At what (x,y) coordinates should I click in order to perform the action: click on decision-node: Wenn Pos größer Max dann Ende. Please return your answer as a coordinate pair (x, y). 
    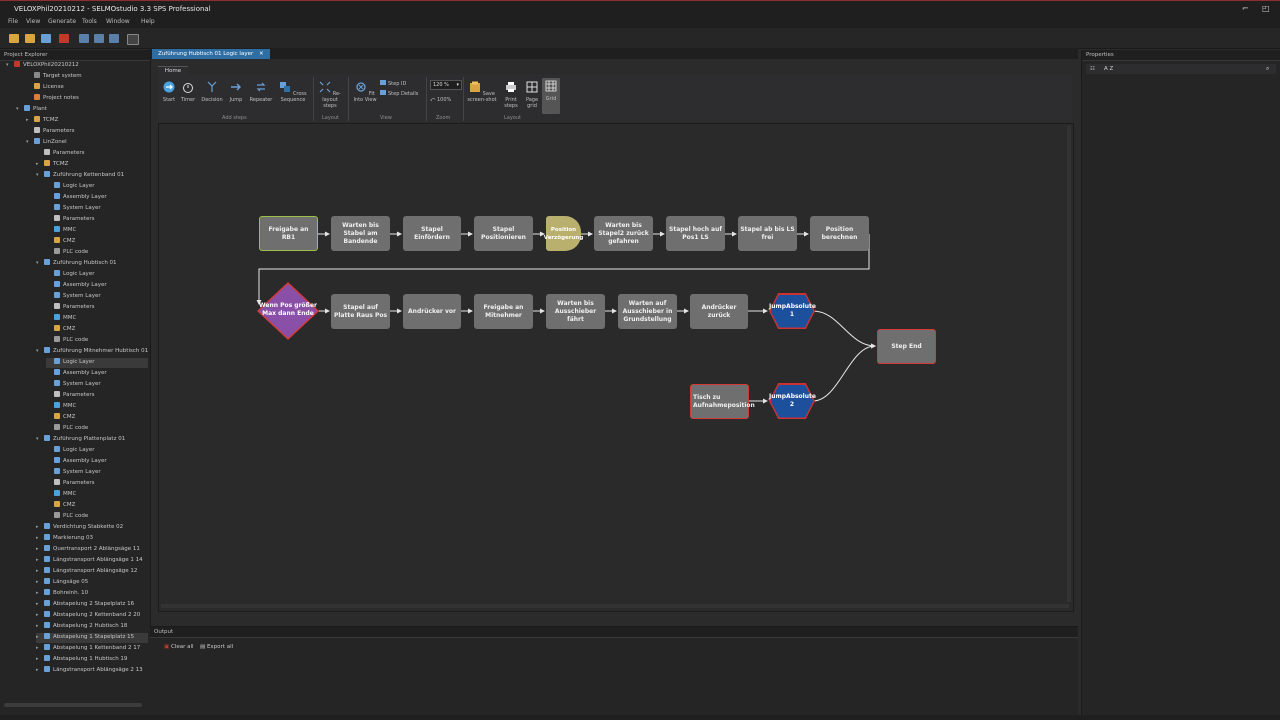
    Looking at the image, I should click on (288, 311).